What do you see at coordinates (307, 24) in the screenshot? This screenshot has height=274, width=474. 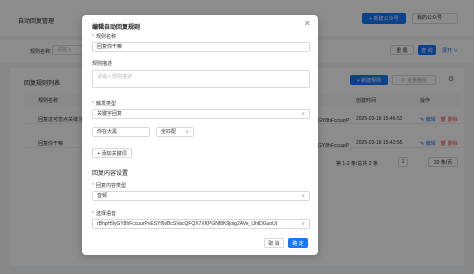 I see `close-icon: ✕` at bounding box center [307, 24].